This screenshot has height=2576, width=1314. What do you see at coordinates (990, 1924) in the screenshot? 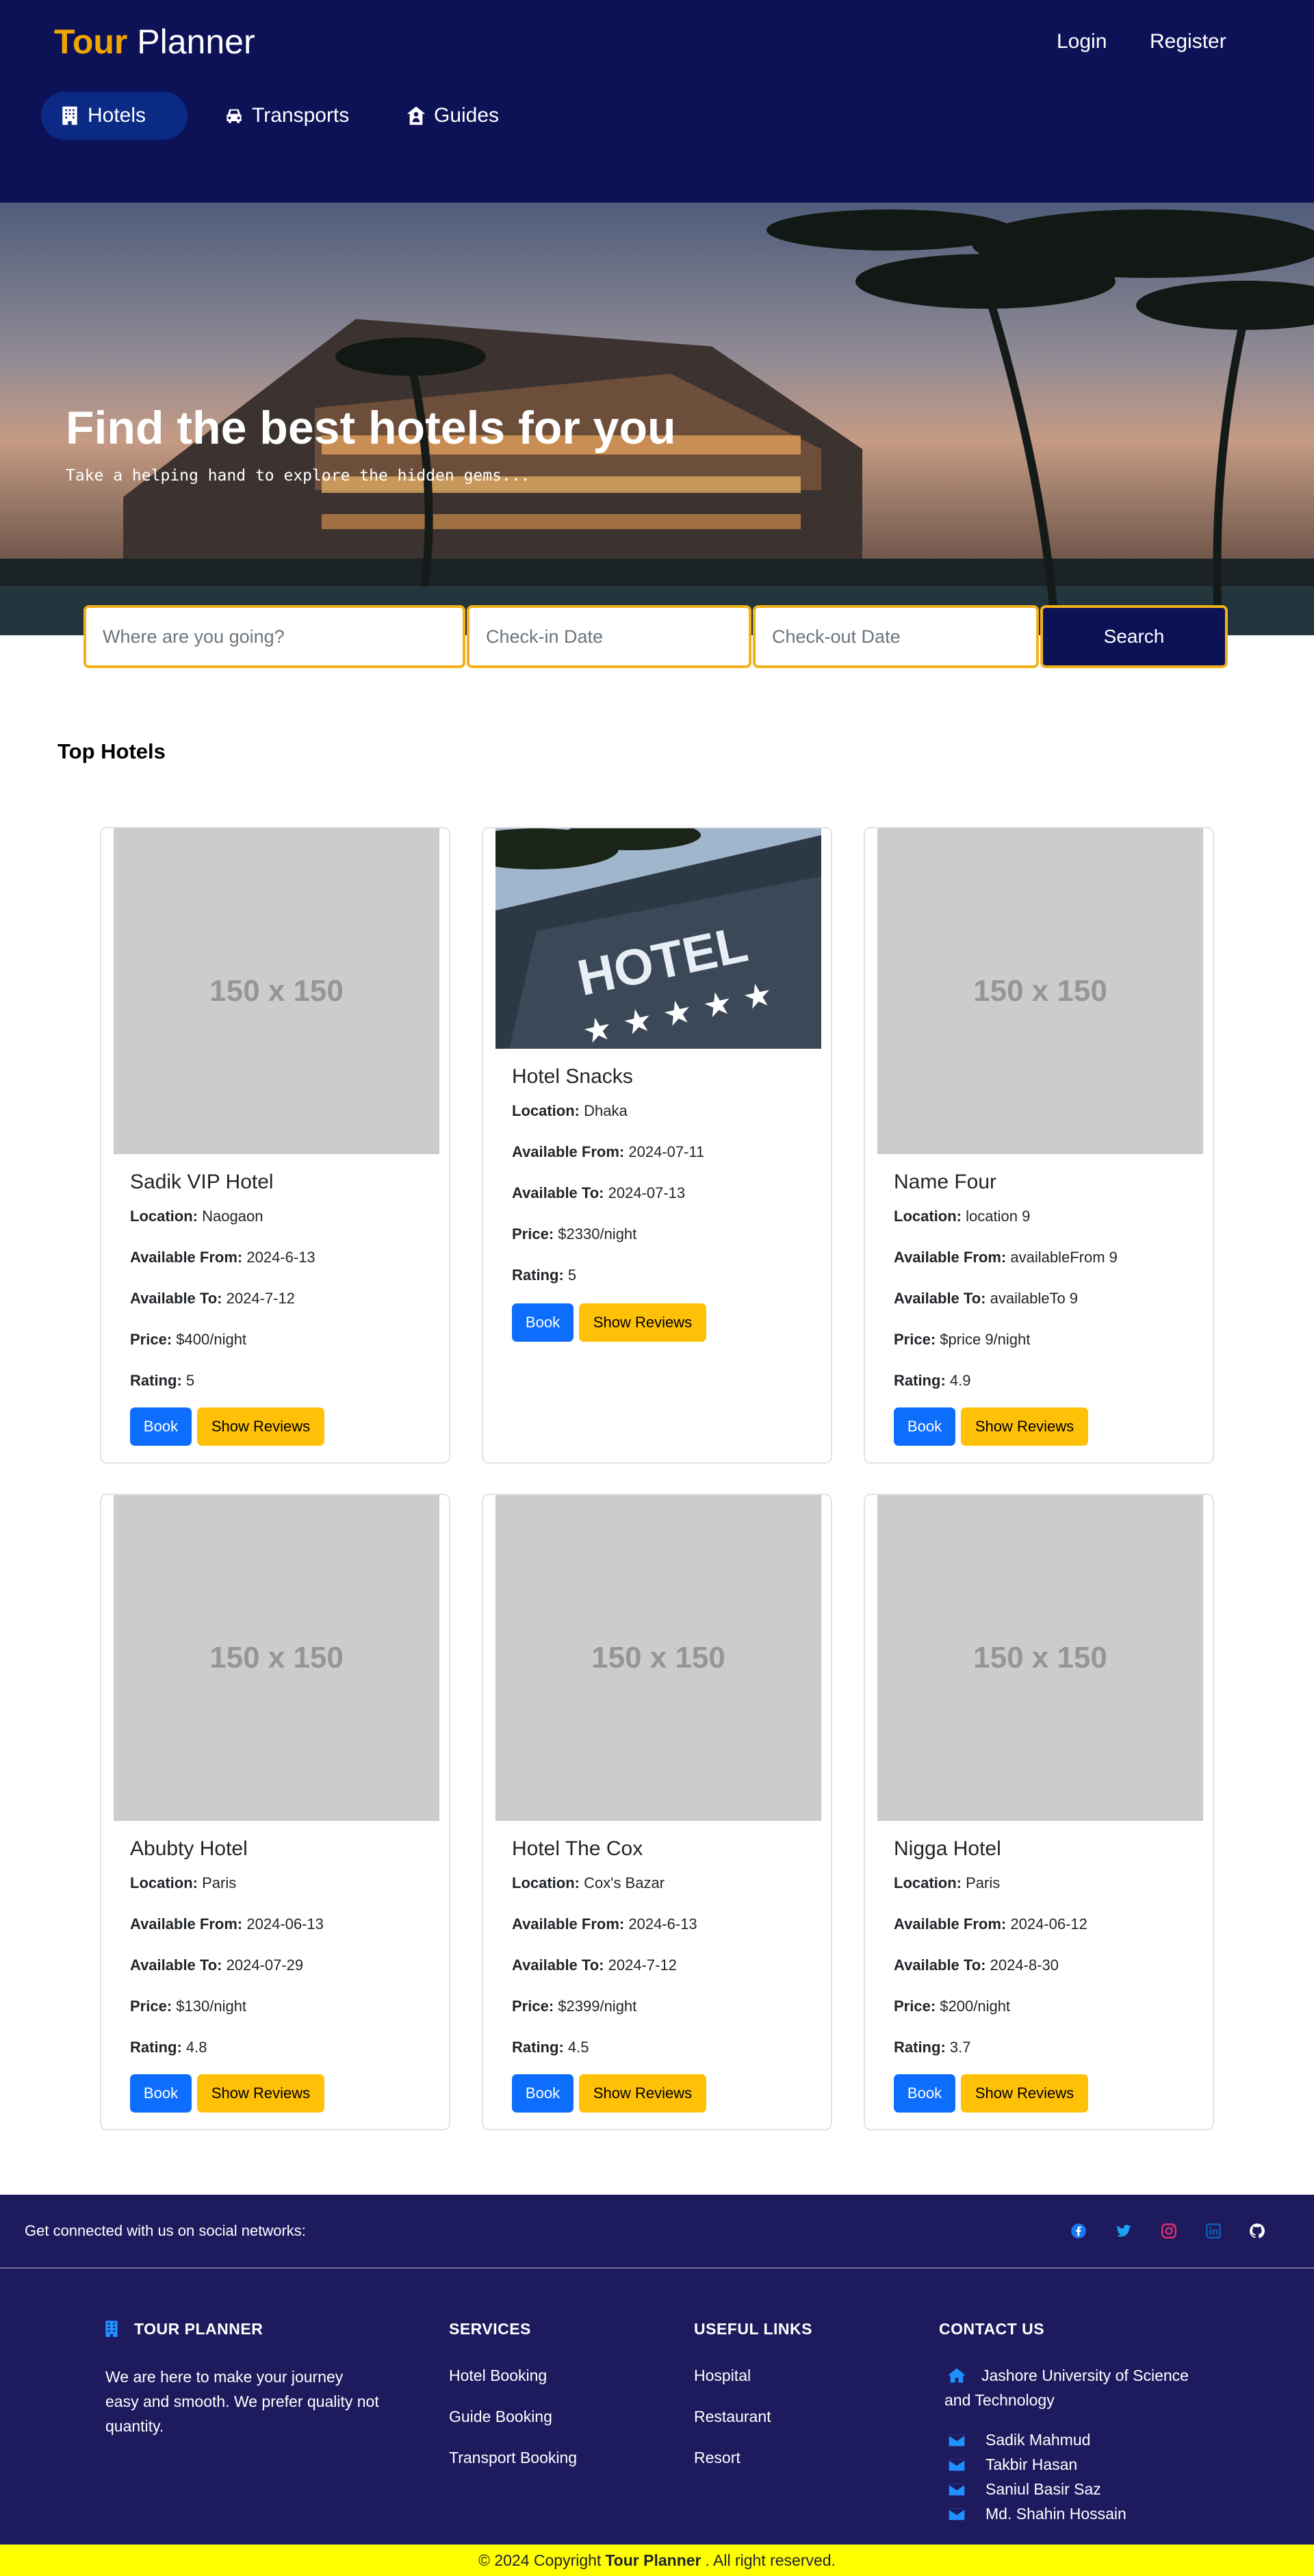
I see `hotel-available-from: Available From: 2024-06-12` at bounding box center [990, 1924].